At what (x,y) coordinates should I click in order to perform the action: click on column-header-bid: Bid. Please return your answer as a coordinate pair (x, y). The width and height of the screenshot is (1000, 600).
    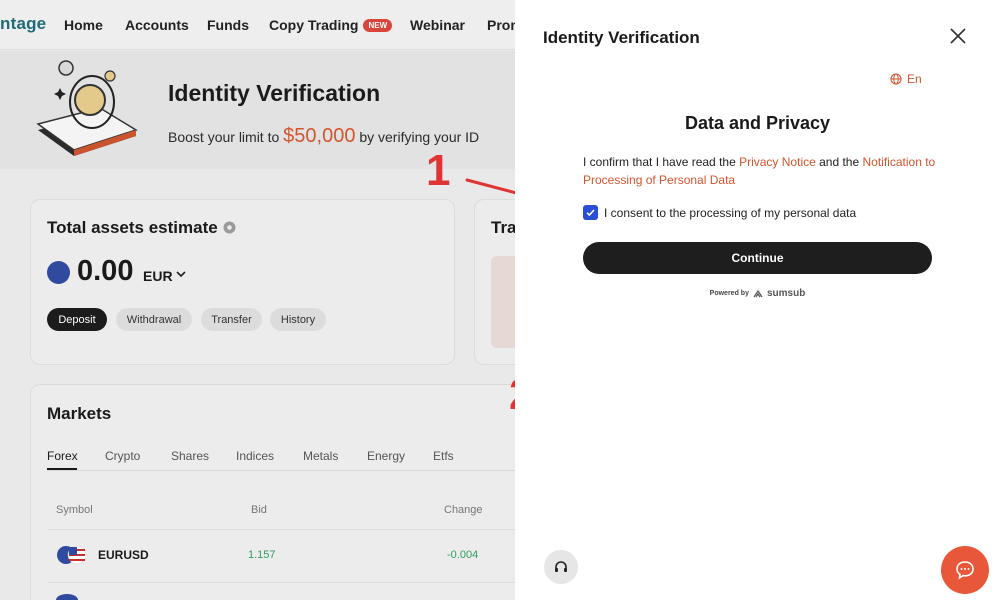
    Looking at the image, I should click on (259, 510).